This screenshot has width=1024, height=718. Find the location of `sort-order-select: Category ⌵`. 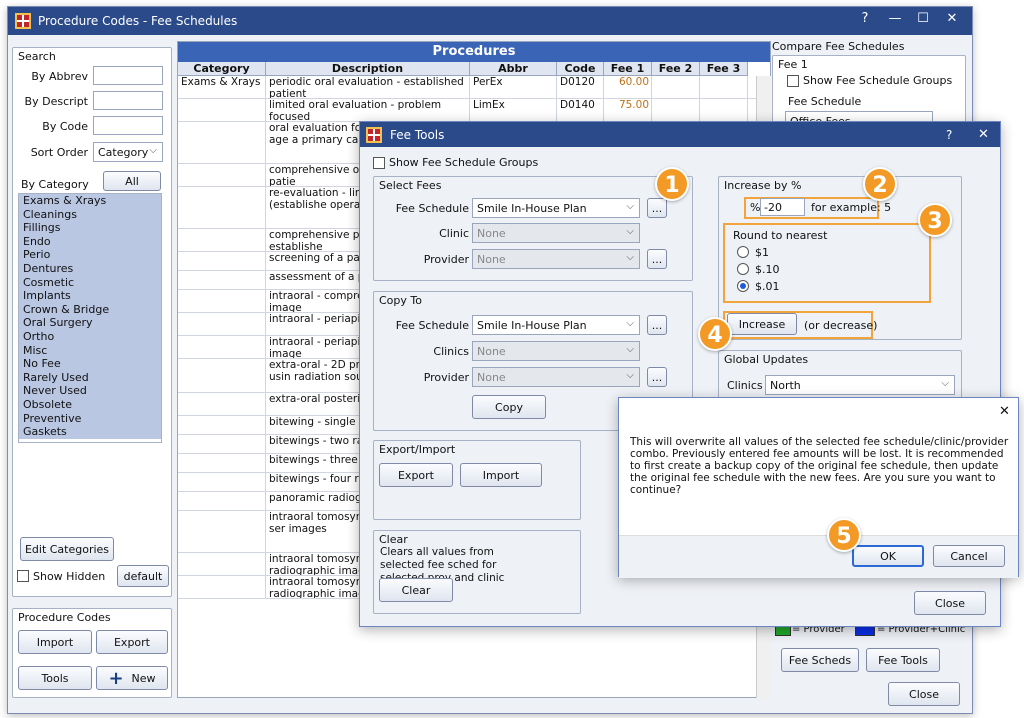

sort-order-select: Category ⌵ is located at coordinates (128, 152).